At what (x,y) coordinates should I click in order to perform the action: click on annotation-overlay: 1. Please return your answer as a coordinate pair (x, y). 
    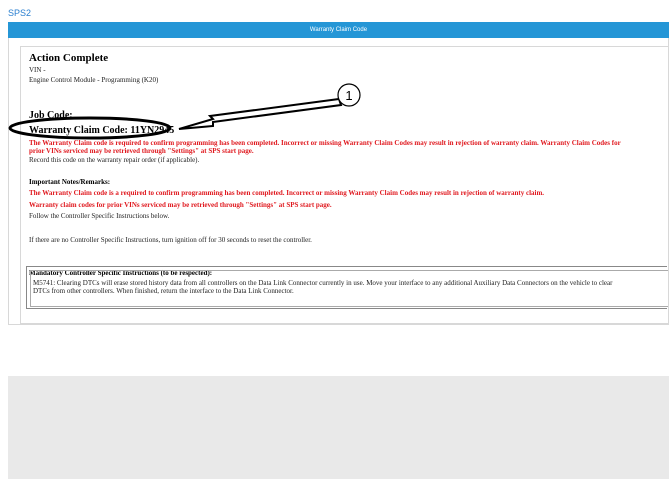
    Looking at the image, I should click on (184, 111).